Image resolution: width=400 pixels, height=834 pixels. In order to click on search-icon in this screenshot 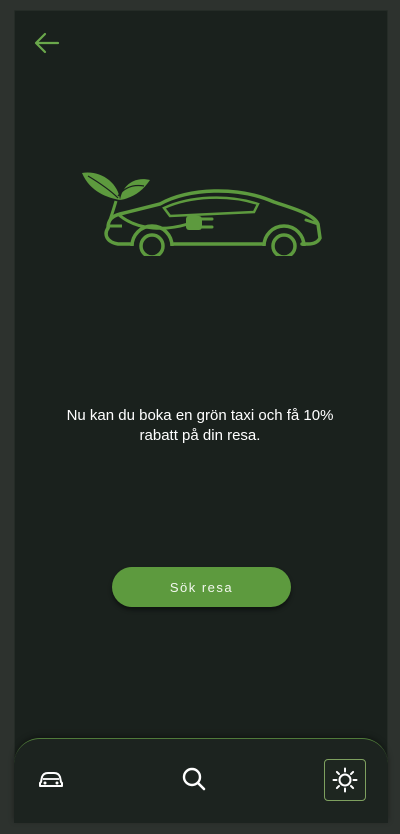, I will do `click(194, 779)`.